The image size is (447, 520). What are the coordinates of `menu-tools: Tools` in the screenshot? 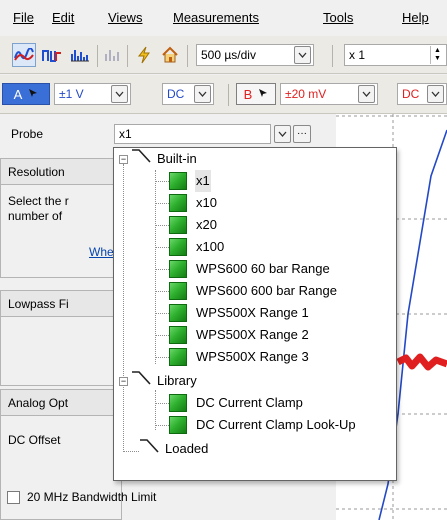 It's located at (338, 18).